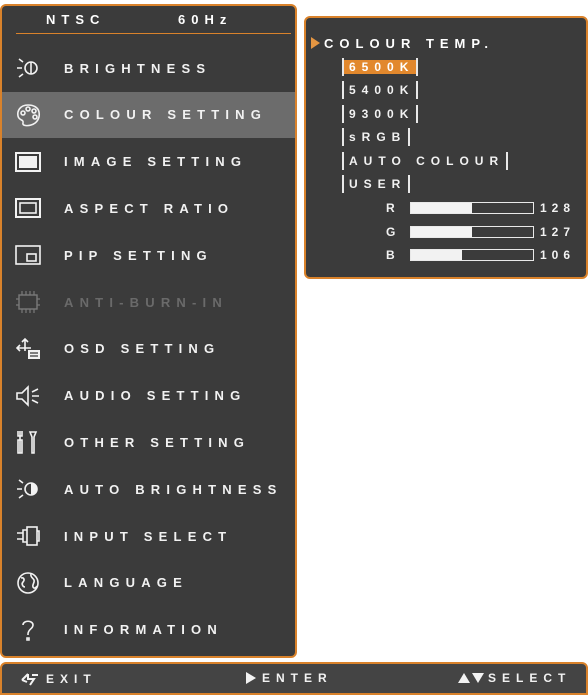  What do you see at coordinates (530, 678) in the screenshot?
I see `select-label: SELECT` at bounding box center [530, 678].